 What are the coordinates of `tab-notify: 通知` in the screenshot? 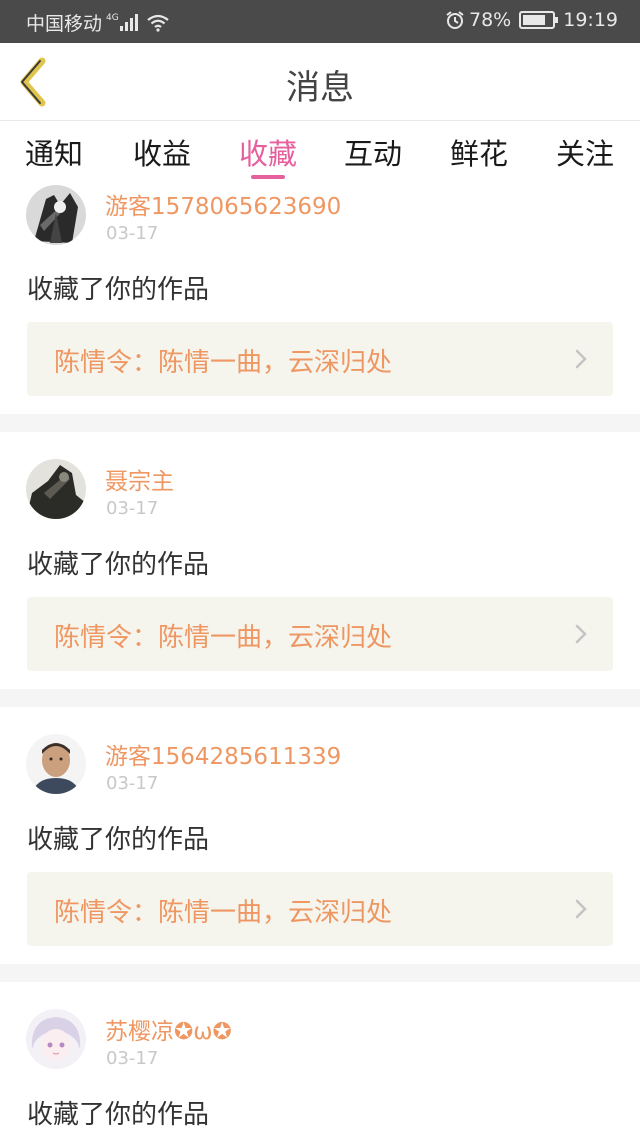 It's located at (54, 152).